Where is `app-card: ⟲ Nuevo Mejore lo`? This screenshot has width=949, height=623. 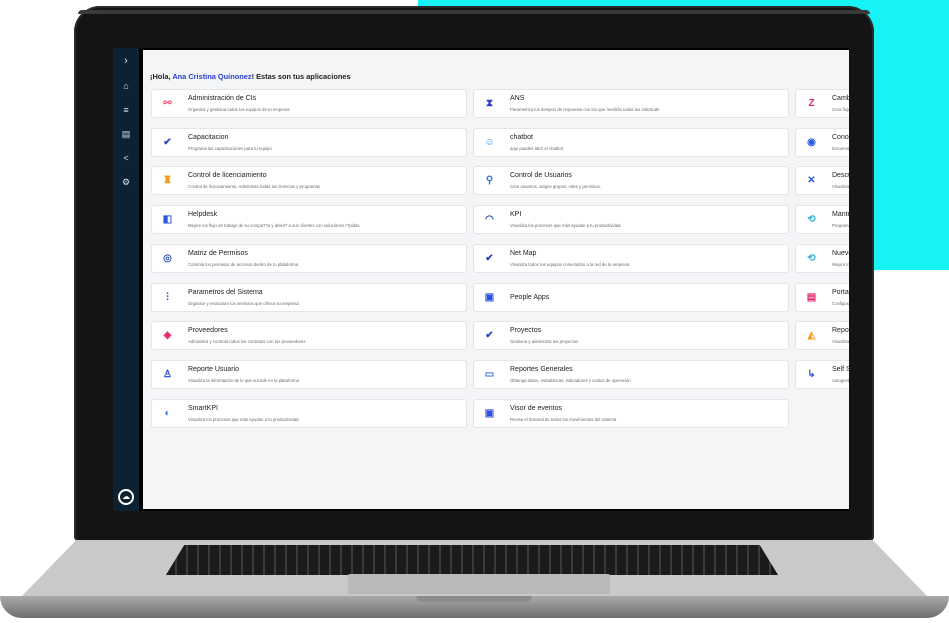 app-card: ⟲ Nuevo Mejore lo is located at coordinates (822, 258).